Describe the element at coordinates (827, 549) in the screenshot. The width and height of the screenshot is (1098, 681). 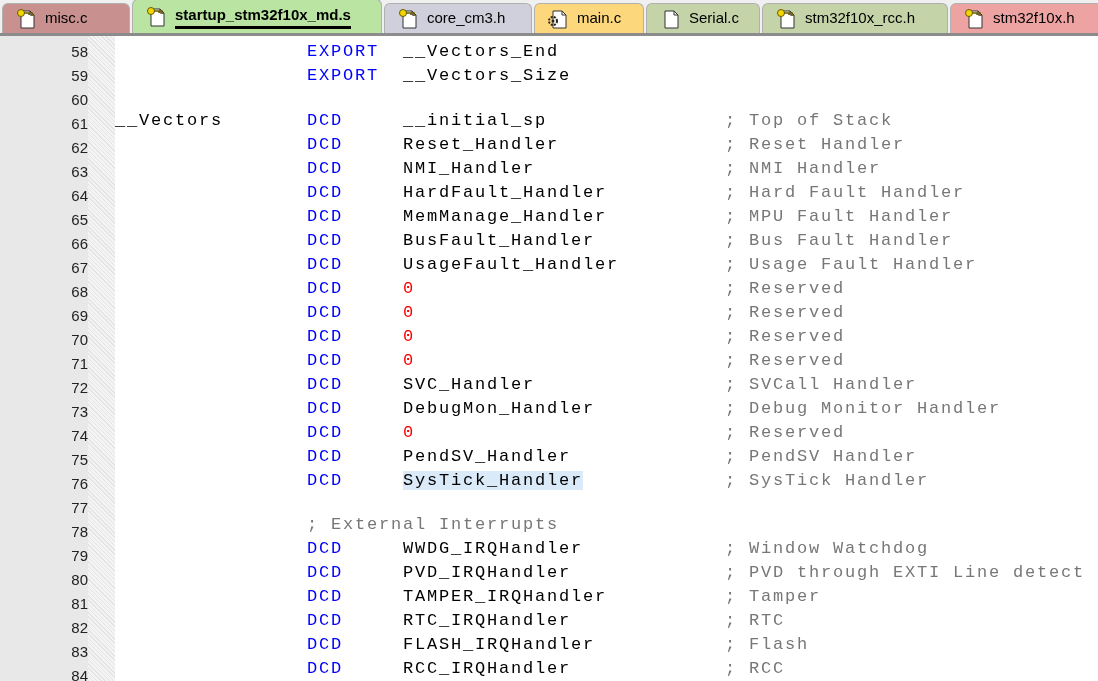
I see `code-comment: ; Window Watchdog` at that location.